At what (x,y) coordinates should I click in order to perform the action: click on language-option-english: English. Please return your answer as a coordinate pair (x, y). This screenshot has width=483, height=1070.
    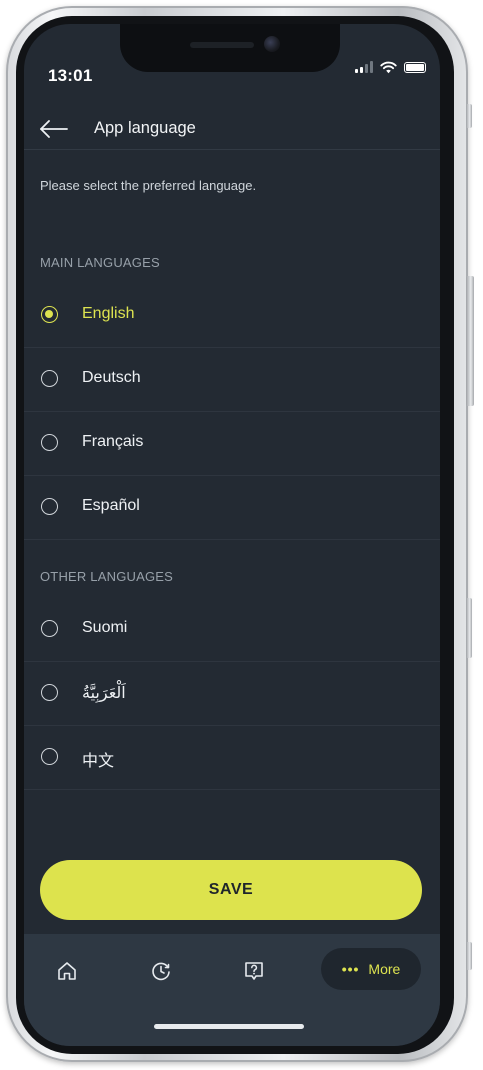
    Looking at the image, I should click on (232, 316).